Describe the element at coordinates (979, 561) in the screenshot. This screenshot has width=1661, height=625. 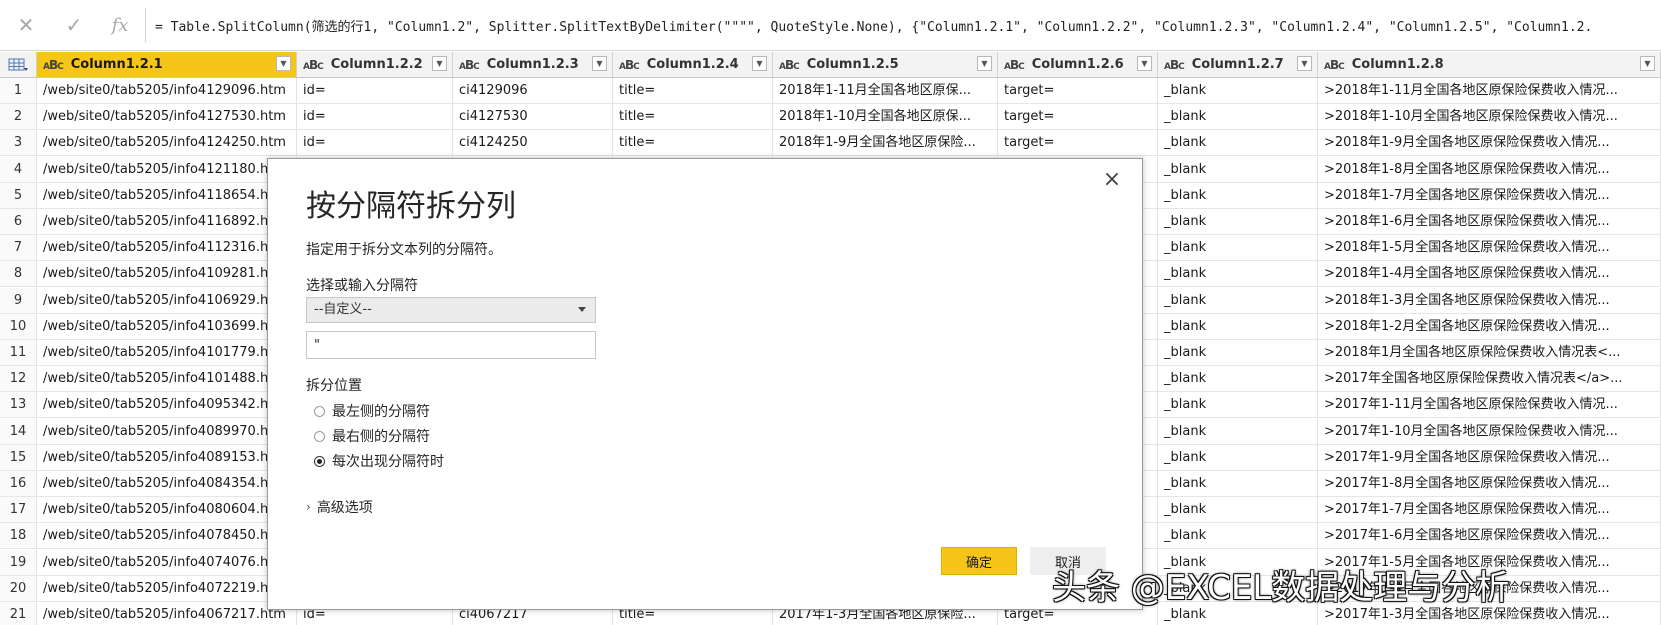
I see `ok-button: 确定` at that location.